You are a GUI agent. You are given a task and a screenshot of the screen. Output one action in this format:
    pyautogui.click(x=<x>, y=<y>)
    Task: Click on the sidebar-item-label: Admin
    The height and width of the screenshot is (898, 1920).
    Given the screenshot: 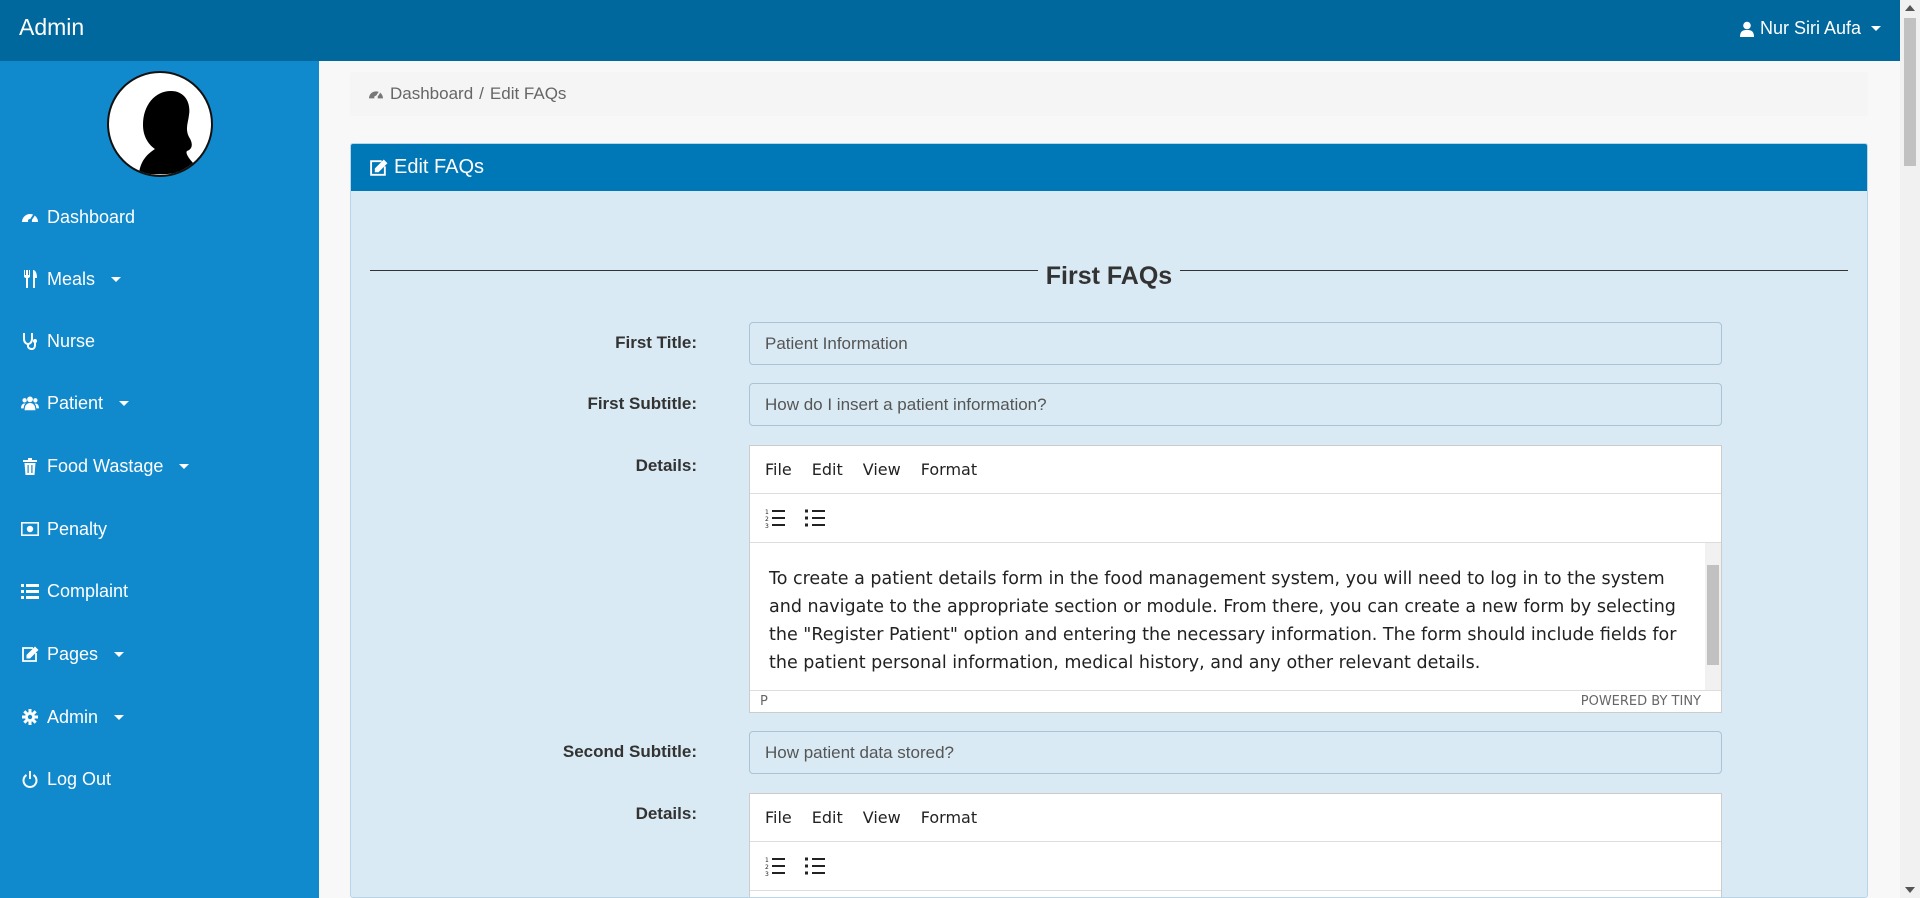 What is the action you would take?
    pyautogui.click(x=73, y=716)
    